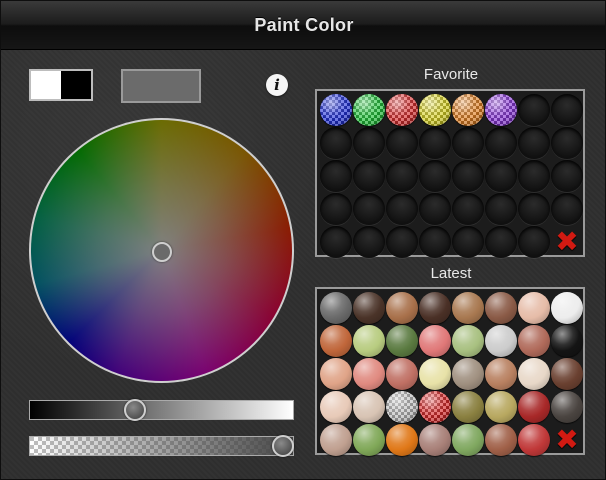 The image size is (606, 480). I want to click on primary-secondary-swatches, so click(61, 85).